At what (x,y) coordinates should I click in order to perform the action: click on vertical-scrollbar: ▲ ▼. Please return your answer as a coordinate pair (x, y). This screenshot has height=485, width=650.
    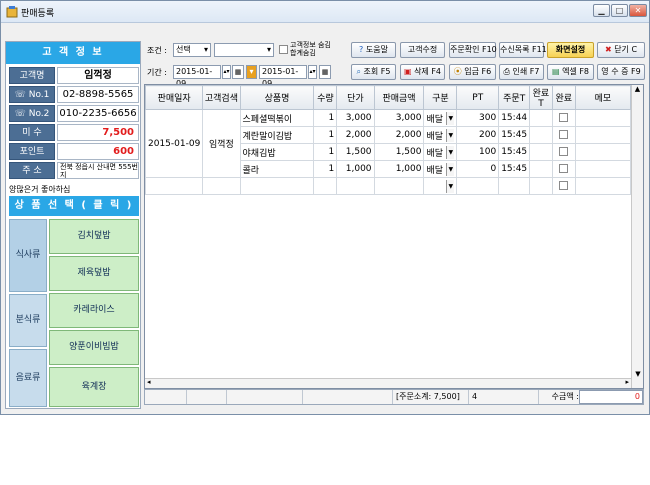
    Looking at the image, I should click on (637, 236).